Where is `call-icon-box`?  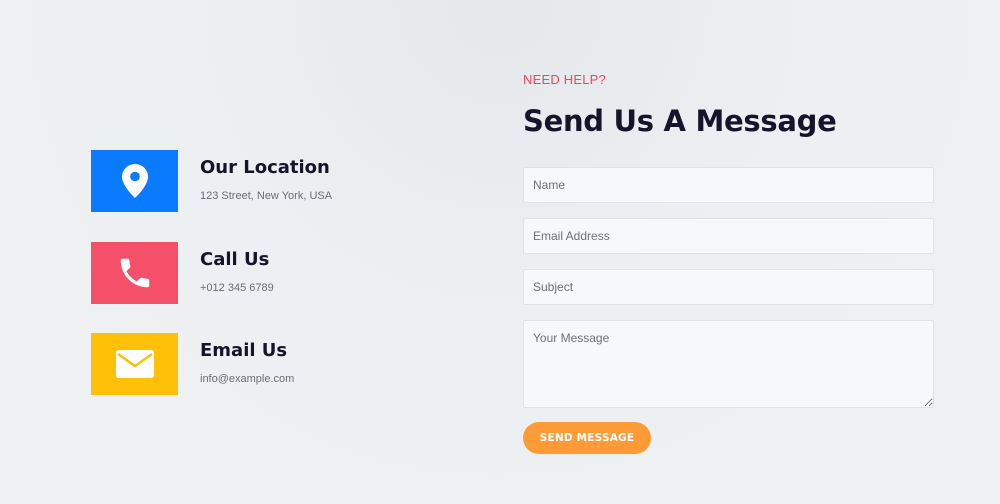 call-icon-box is located at coordinates (134, 273).